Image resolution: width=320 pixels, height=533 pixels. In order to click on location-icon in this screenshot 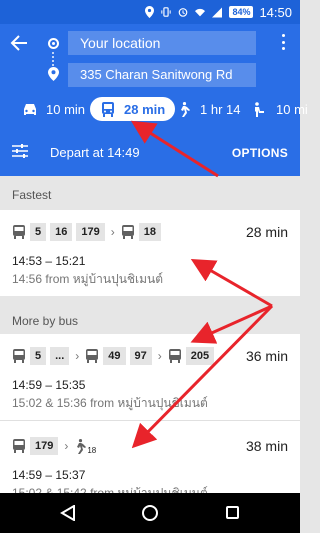, I will do `click(149, 12)`.